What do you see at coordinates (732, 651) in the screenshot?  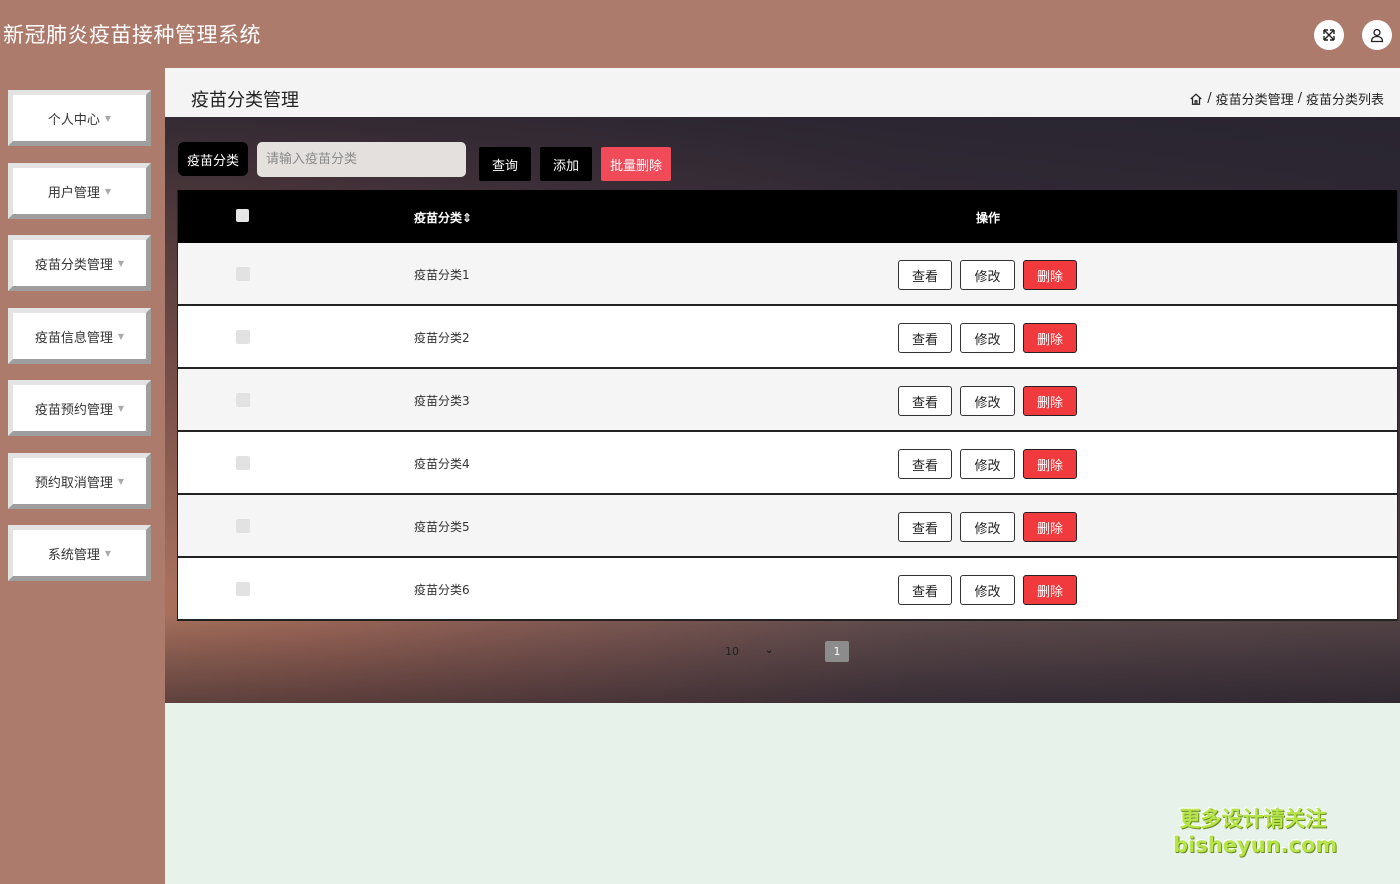 I see `page-size-select: 10` at bounding box center [732, 651].